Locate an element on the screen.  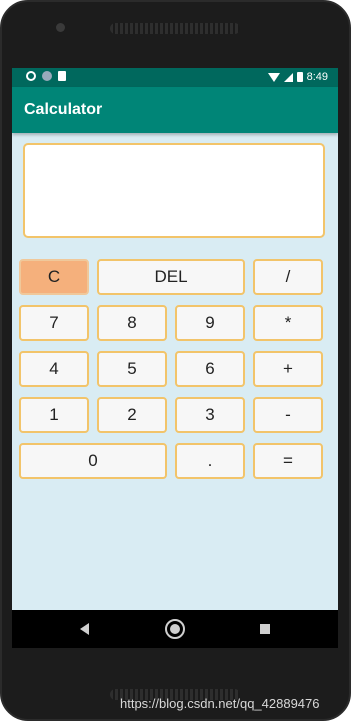
one-button: 1 is located at coordinates (54, 415).